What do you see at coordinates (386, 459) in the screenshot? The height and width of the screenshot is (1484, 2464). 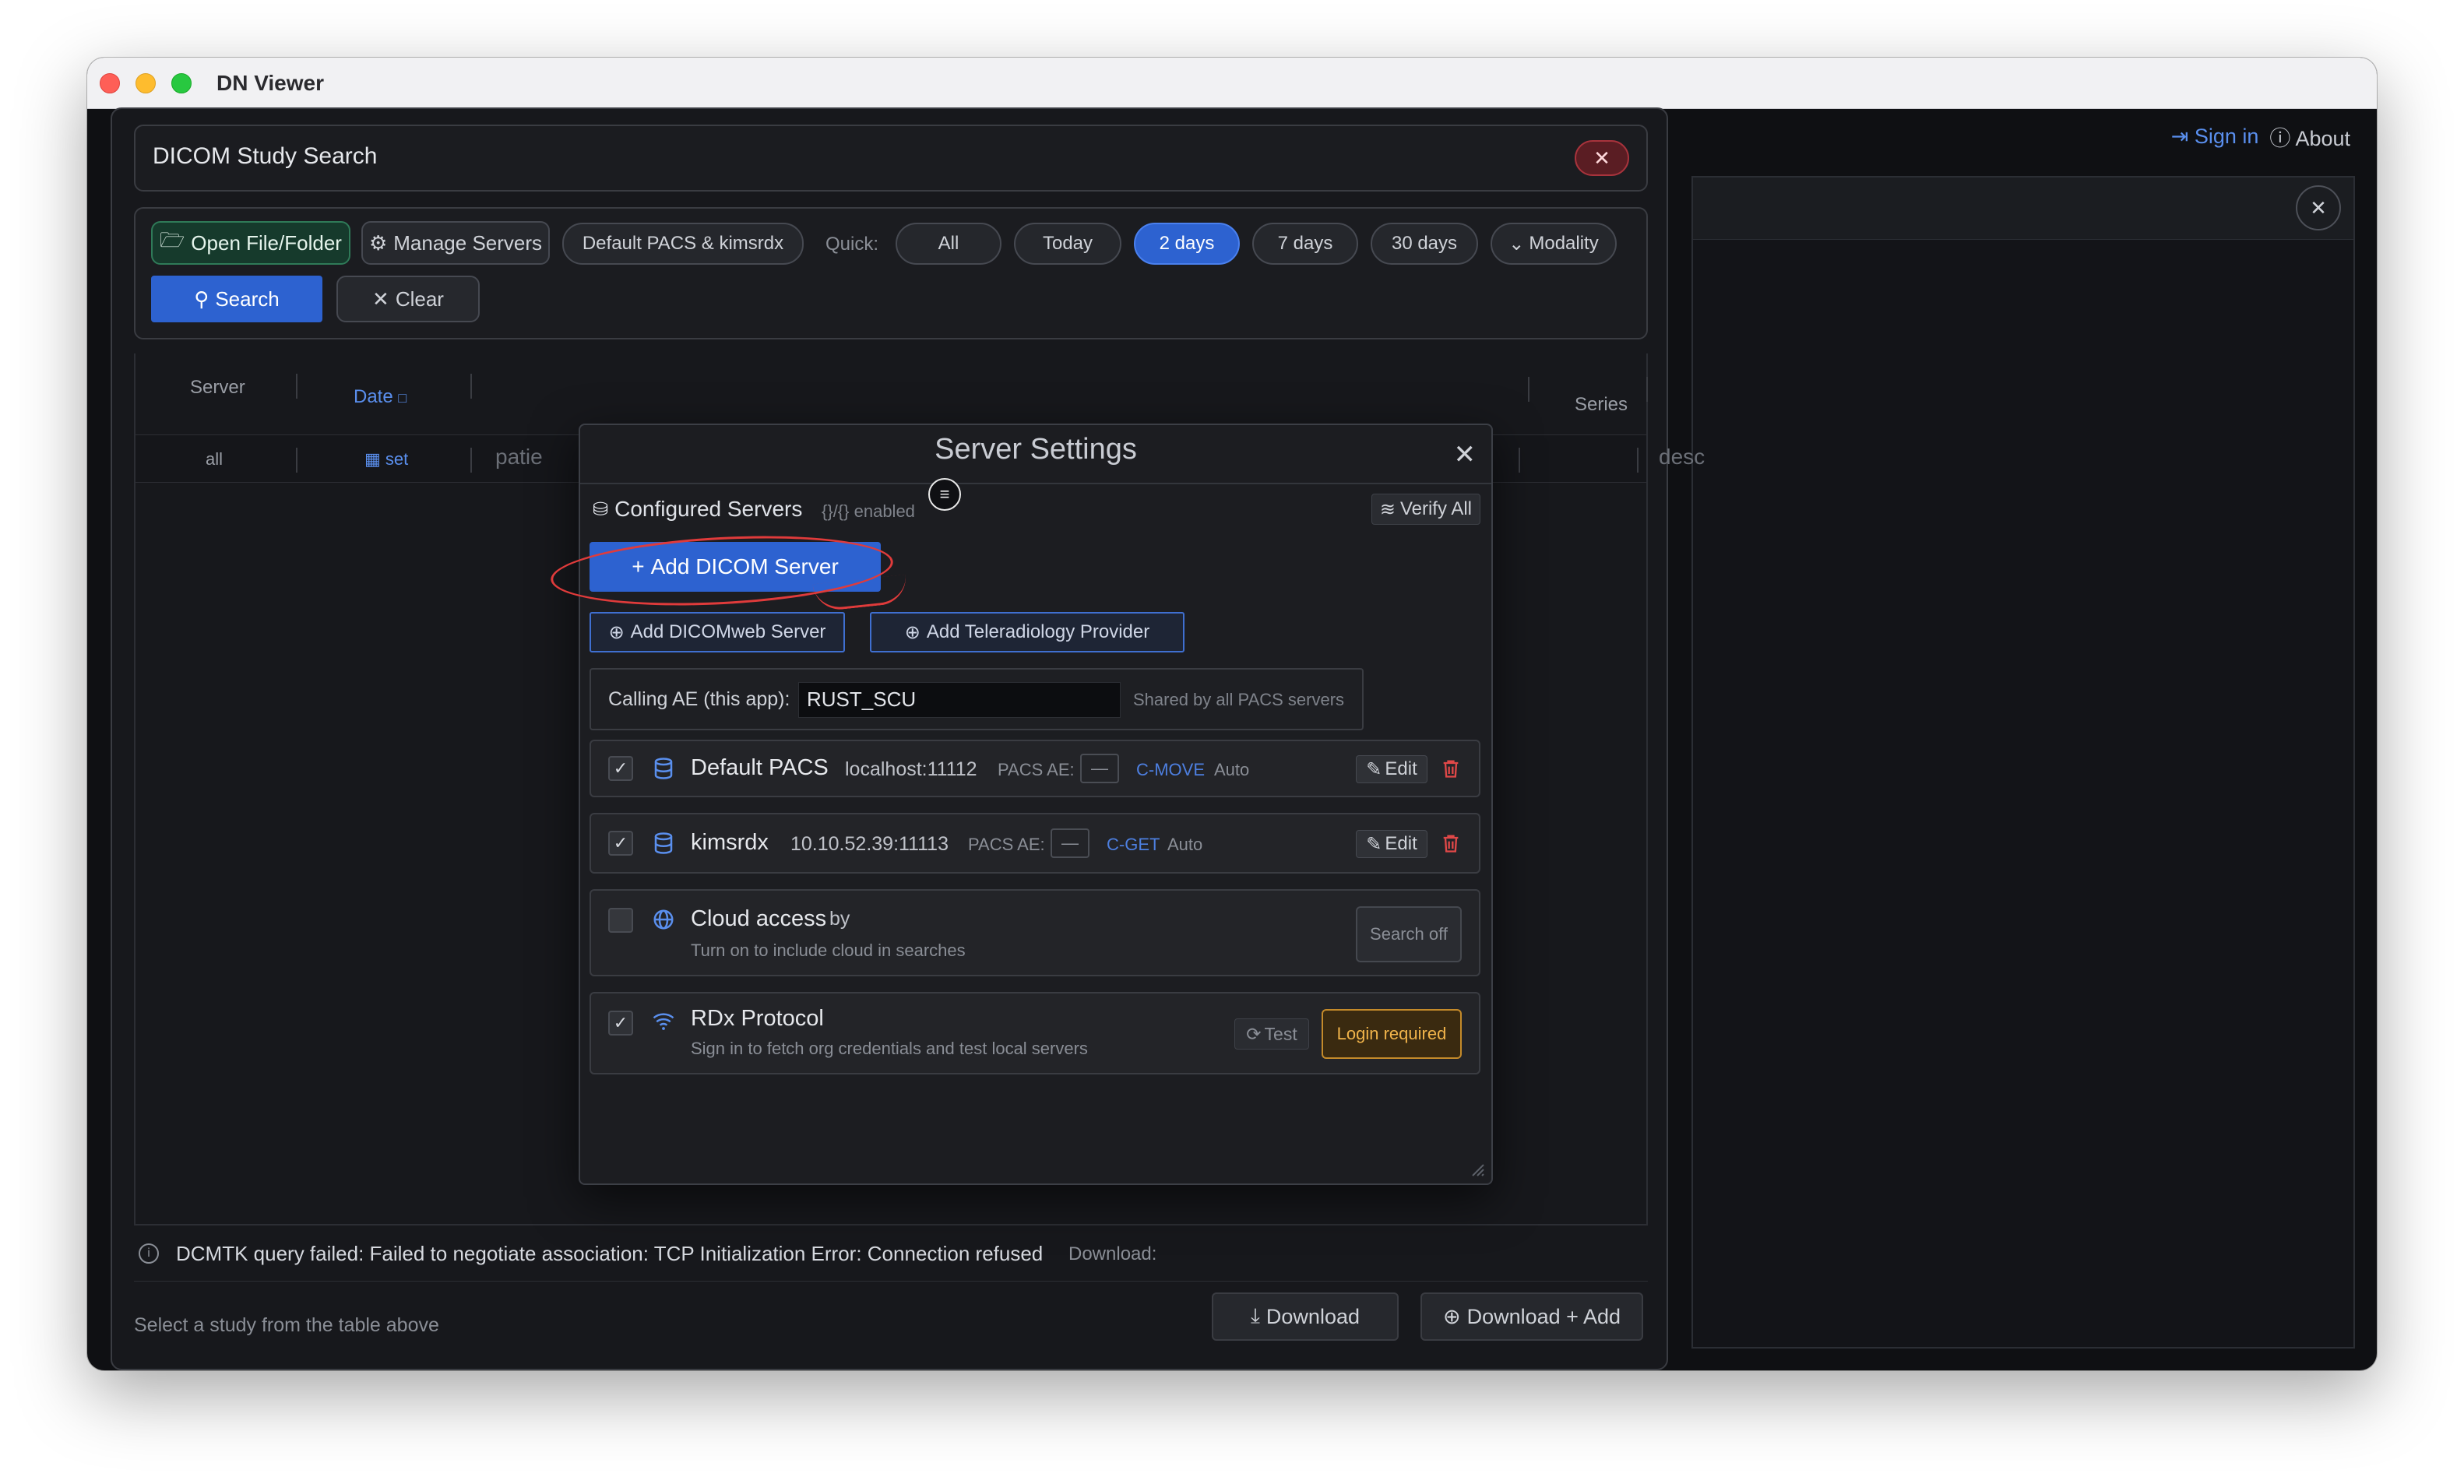 I see `date-filter: ▦ set` at bounding box center [386, 459].